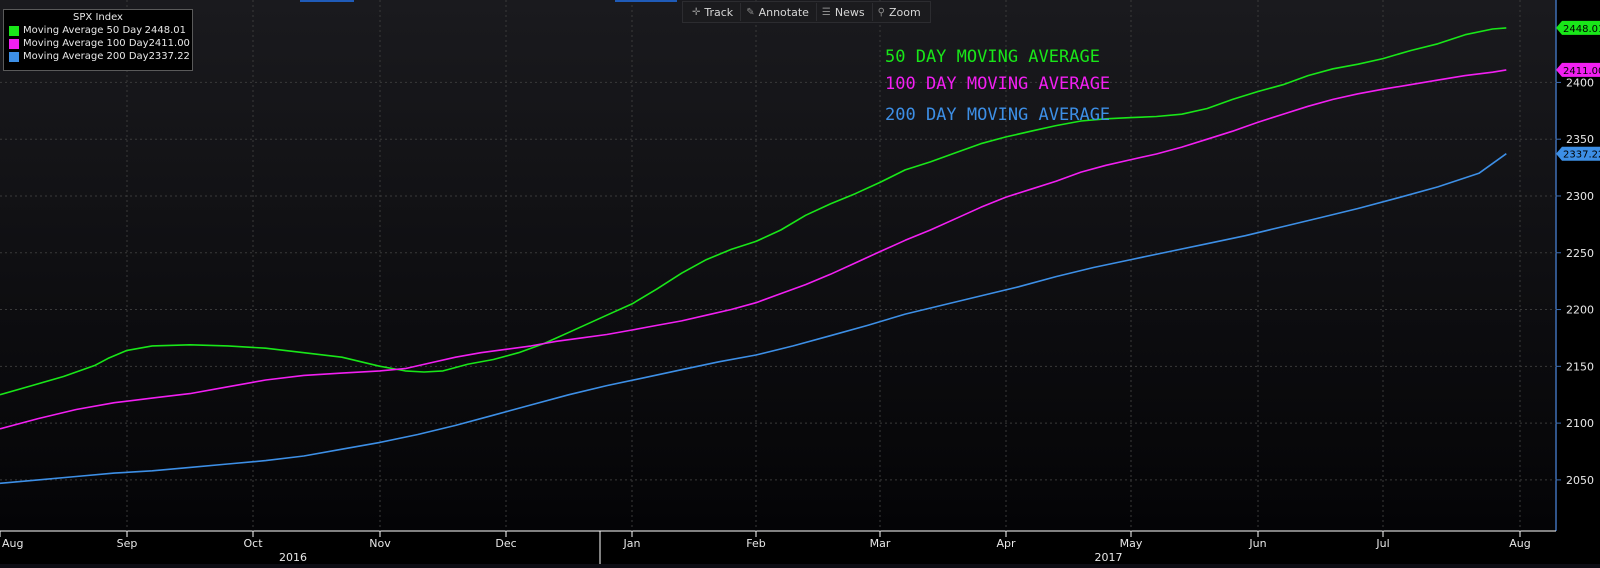 This screenshot has height=568, width=1600. Describe the element at coordinates (881, 12) in the screenshot. I see `magnifier-icon: ⚲` at that location.